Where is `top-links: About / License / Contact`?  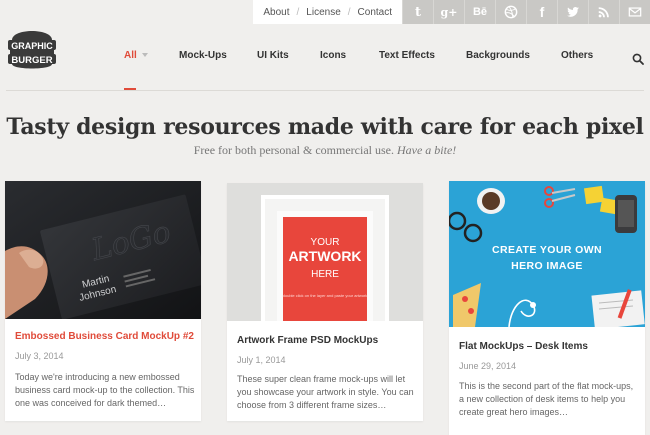
top-links: About / License / Contact is located at coordinates (327, 12).